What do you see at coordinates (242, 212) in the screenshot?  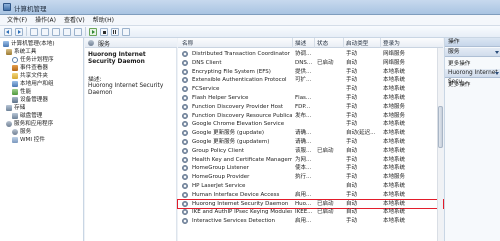 I see `service-name-cell: IKE and AuthIP IPsec Keying Modules` at bounding box center [242, 212].